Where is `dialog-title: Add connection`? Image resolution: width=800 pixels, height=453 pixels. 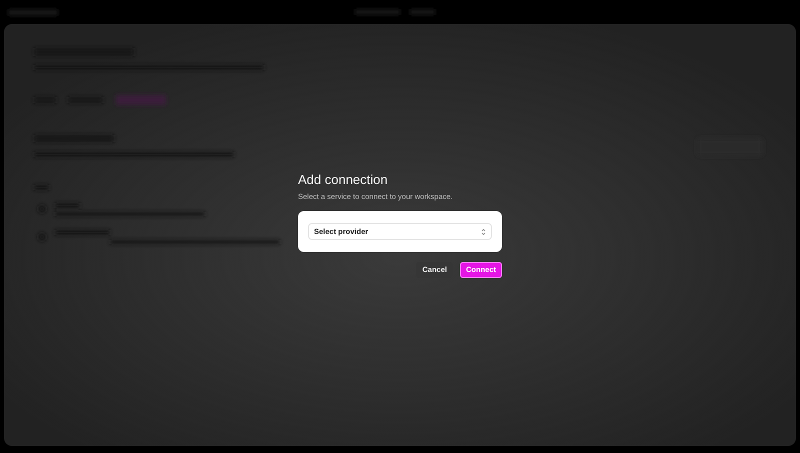 dialog-title: Add connection is located at coordinates (343, 180).